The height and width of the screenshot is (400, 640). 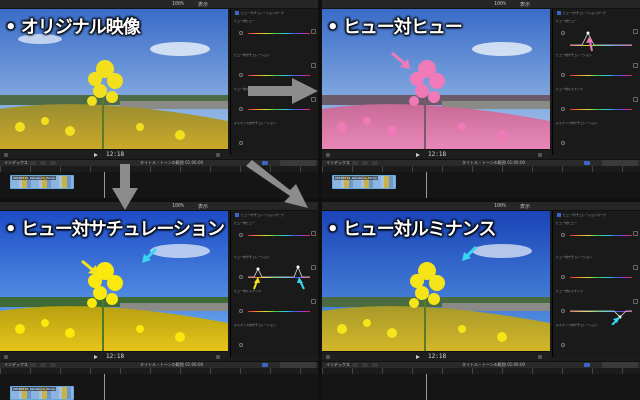 I want to click on curve-hue-vs-lum-graph, so click(x=601, y=310).